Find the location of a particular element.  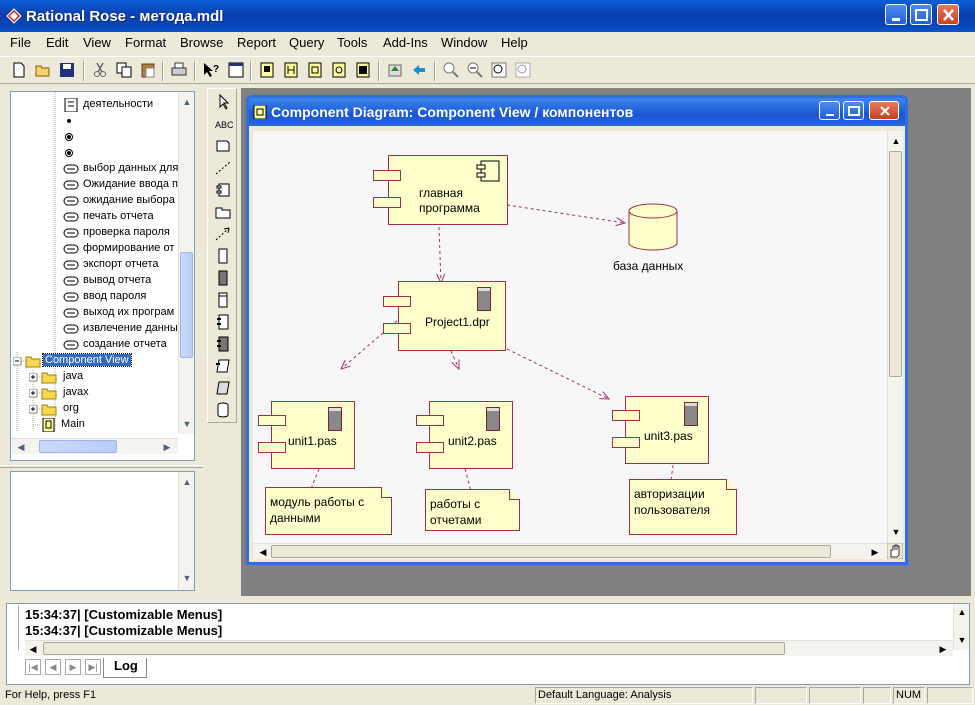

task-spec-icon is located at coordinates (223, 366).